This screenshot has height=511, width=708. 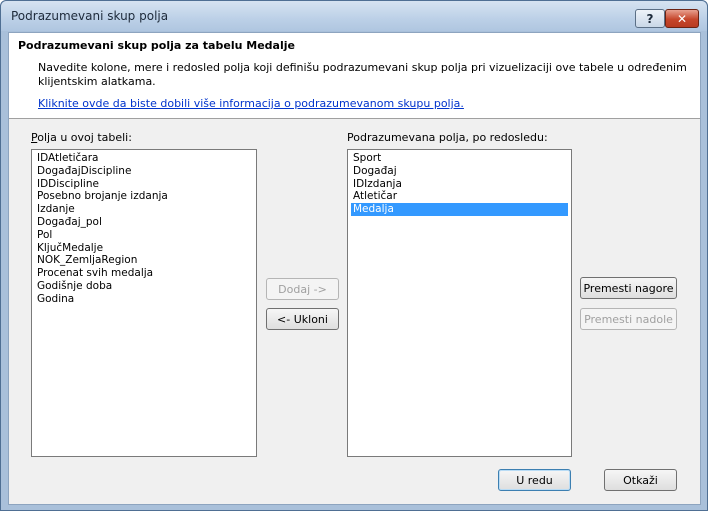 I want to click on add-button: Dodaj ->, so click(x=302, y=289).